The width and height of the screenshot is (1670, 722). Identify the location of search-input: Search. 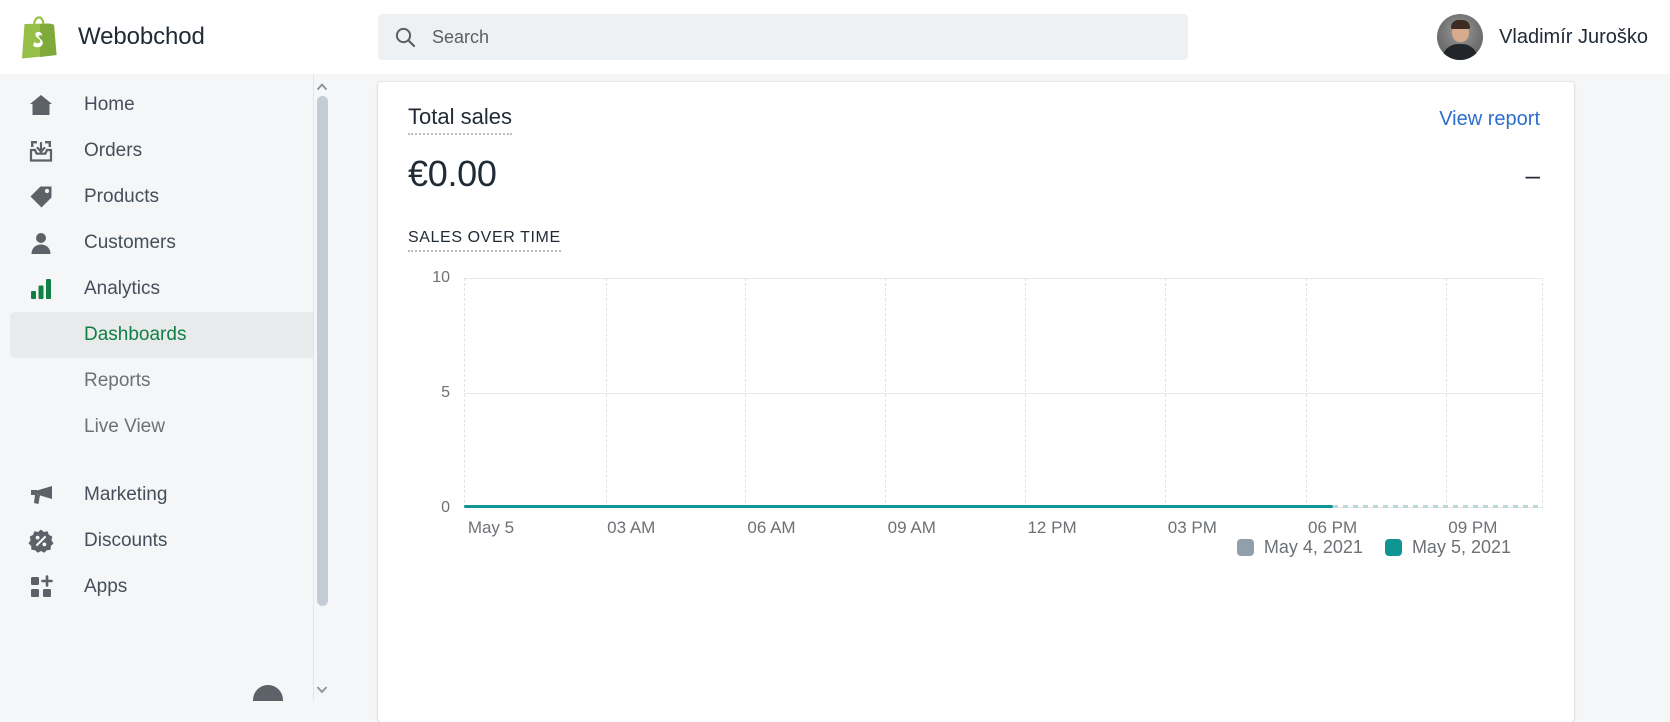
(783, 37).